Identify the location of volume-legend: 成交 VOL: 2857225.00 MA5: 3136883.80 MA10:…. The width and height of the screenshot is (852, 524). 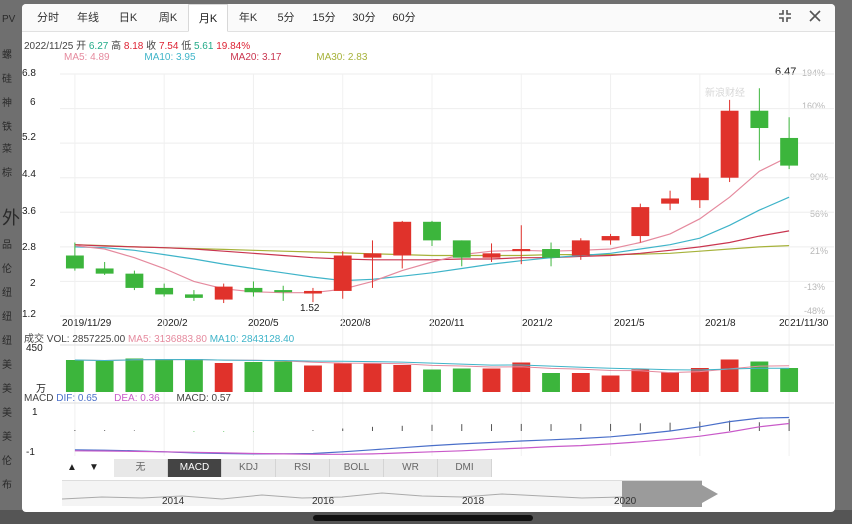
(159, 337).